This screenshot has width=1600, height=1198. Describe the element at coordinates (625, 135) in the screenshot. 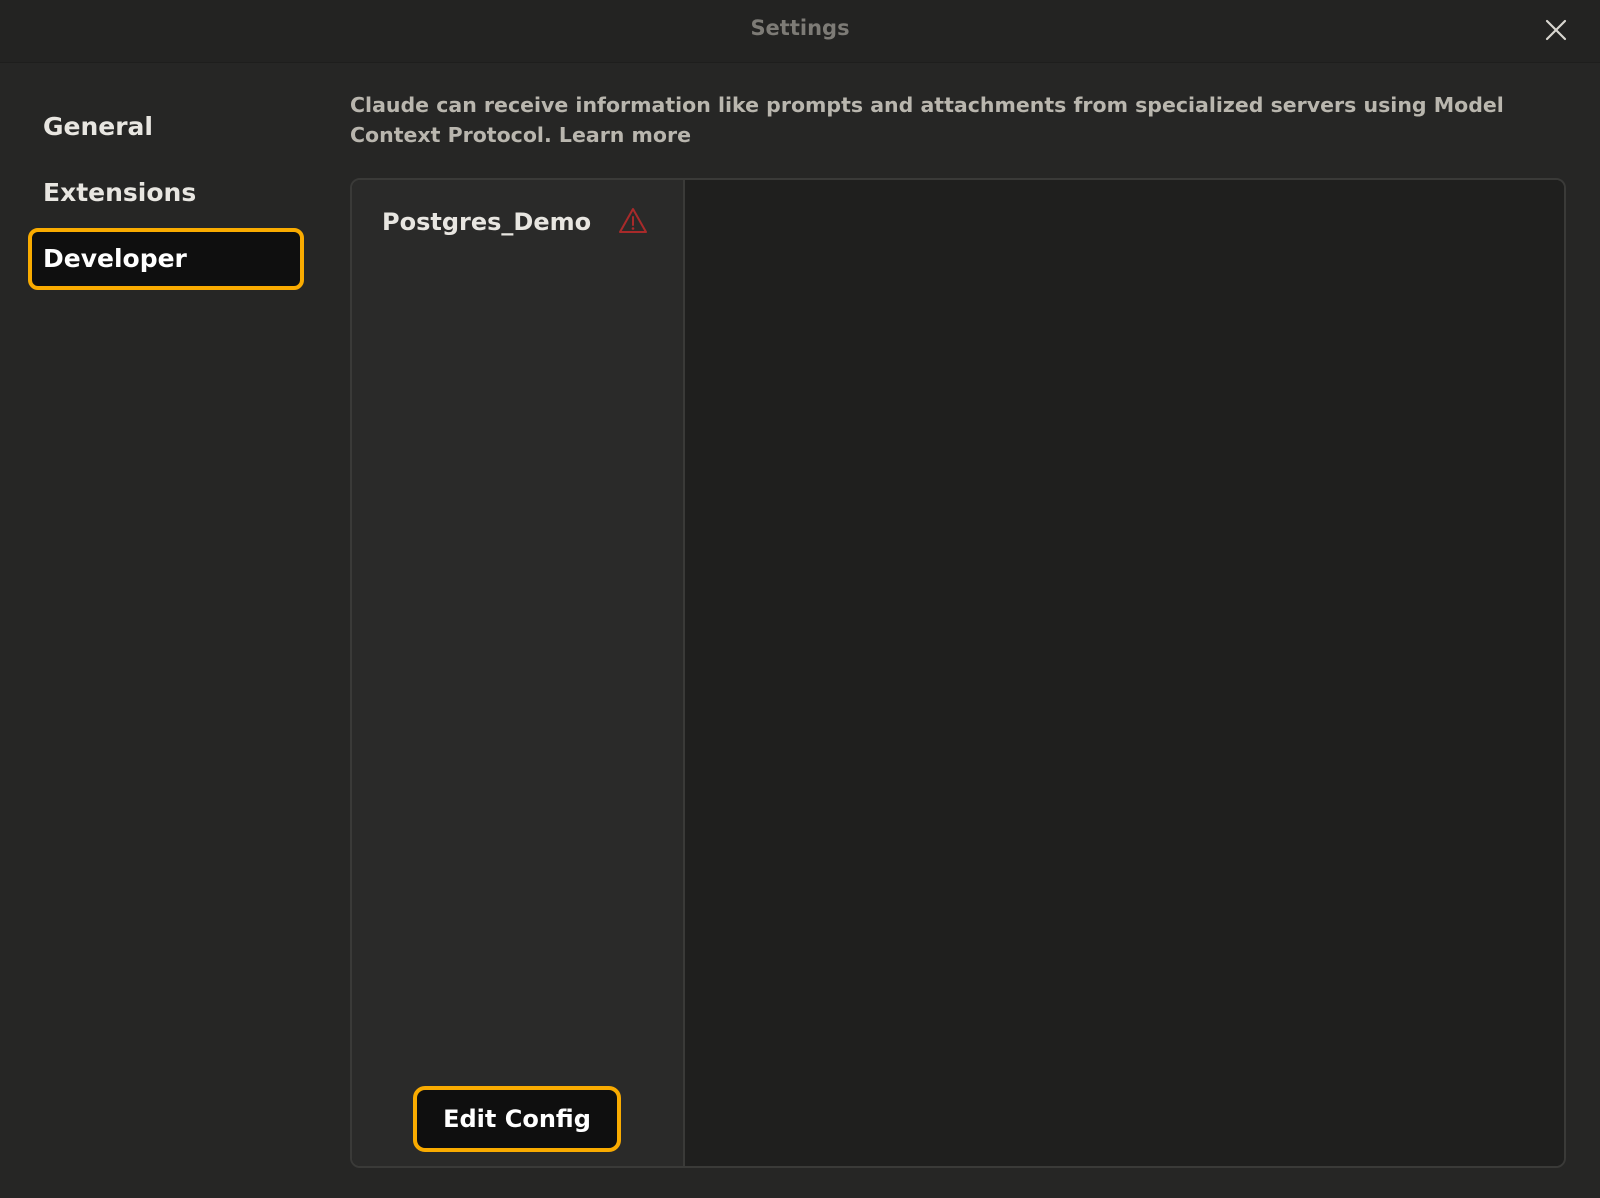

I see `learn-more-link: Learn more` at that location.